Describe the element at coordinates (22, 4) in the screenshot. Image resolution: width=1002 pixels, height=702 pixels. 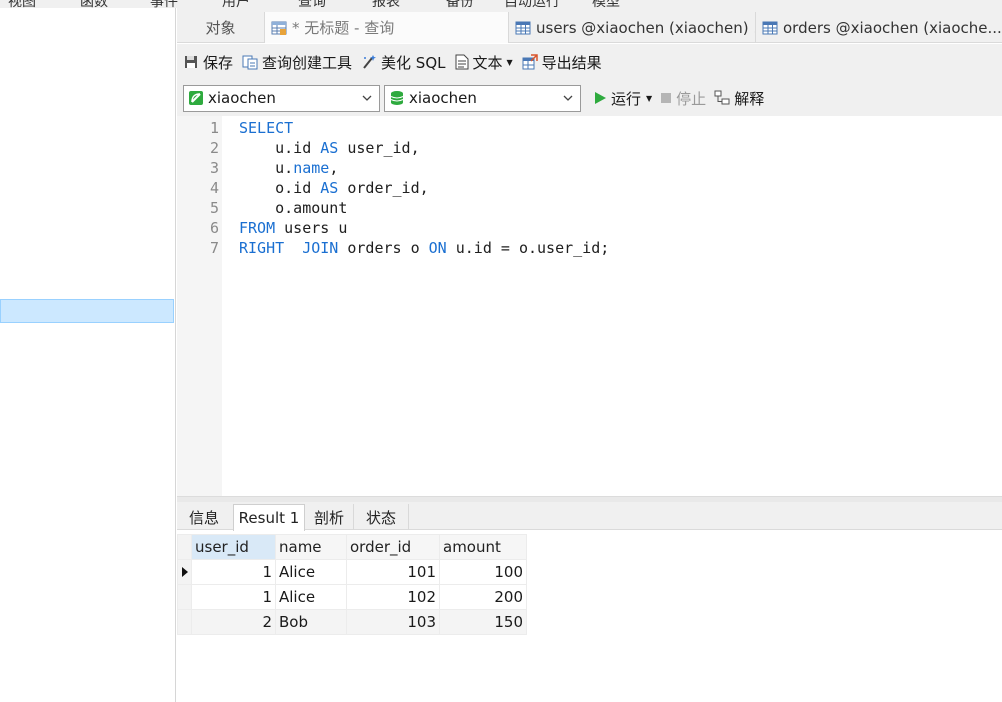
I see `menu-item-view: 视图` at that location.